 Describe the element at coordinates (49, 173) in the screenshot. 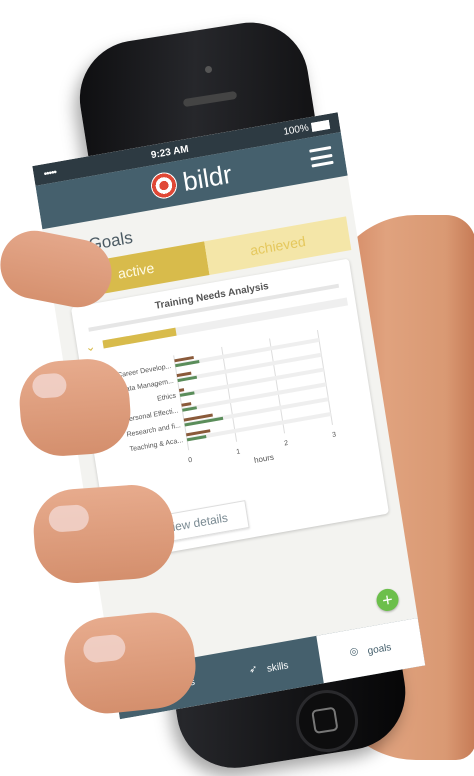

I see `signal-indicator: •••••` at that location.